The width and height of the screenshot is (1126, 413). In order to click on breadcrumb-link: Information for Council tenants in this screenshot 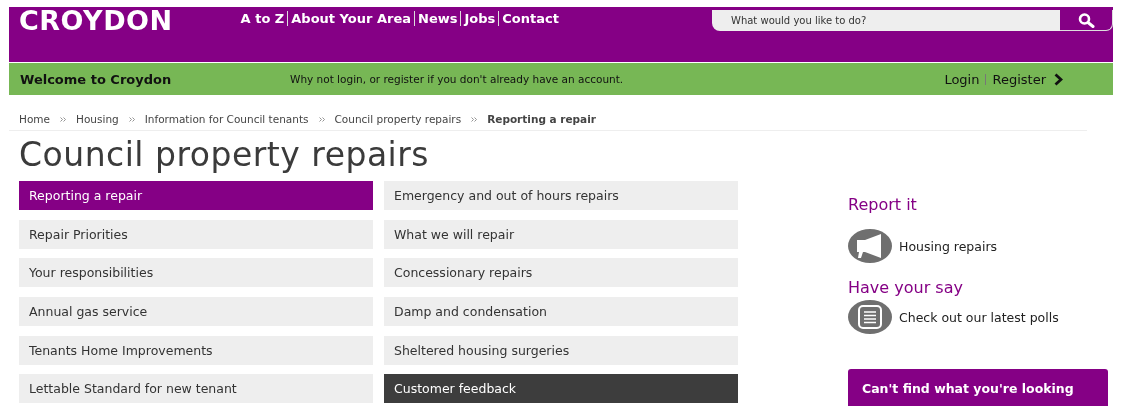, I will do `click(226, 119)`.